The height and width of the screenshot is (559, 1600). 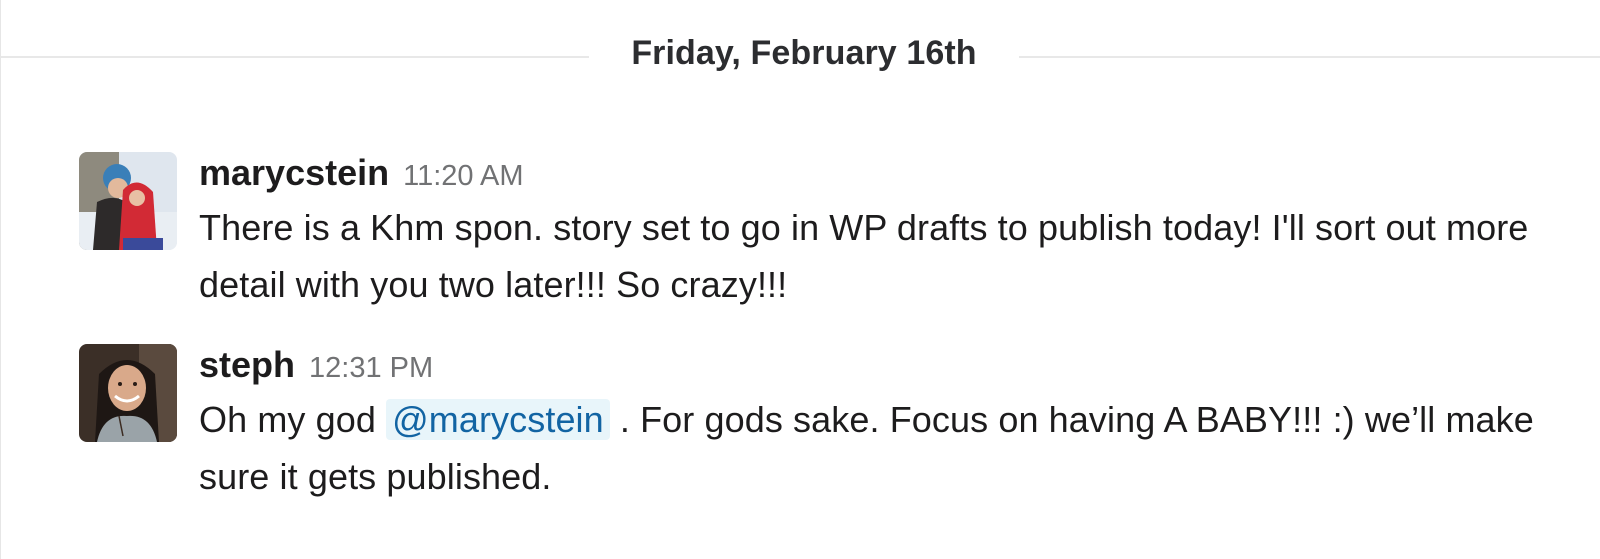 I want to click on message-timestamp: 11:20 AM, so click(x=463, y=176).